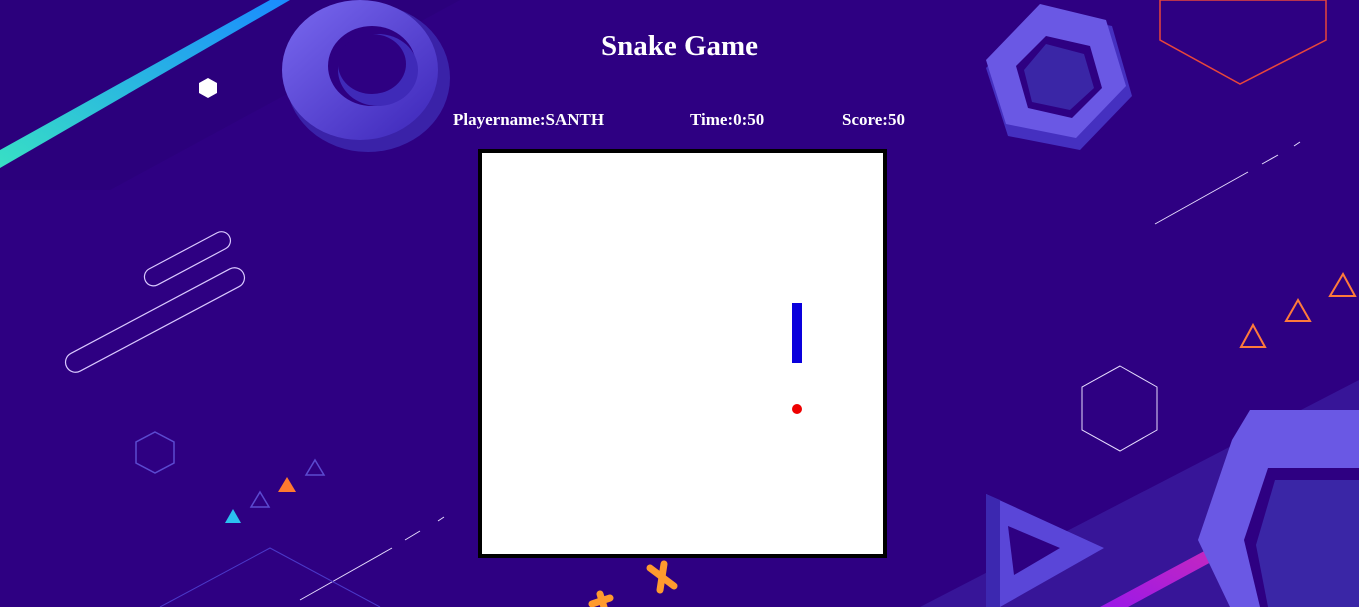 This screenshot has height=607, width=1359. What do you see at coordinates (712, 119) in the screenshot?
I see `time-label: Time:` at bounding box center [712, 119].